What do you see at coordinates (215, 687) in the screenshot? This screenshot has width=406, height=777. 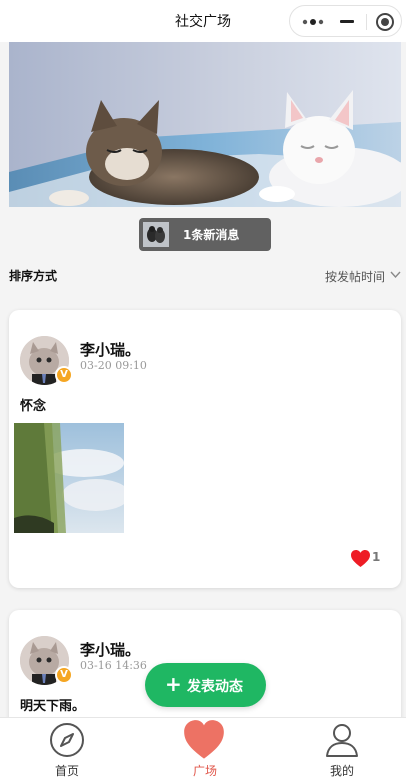 I see `publish-post-label: 发表动态` at bounding box center [215, 687].